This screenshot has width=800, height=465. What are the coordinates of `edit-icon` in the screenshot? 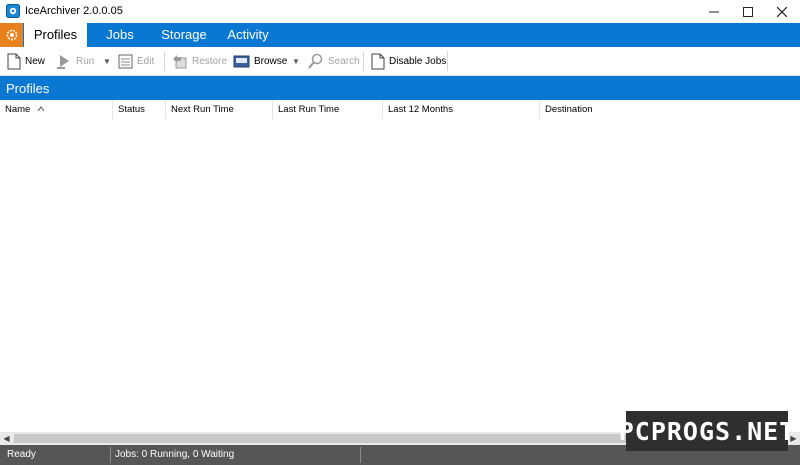 It's located at (125, 61).